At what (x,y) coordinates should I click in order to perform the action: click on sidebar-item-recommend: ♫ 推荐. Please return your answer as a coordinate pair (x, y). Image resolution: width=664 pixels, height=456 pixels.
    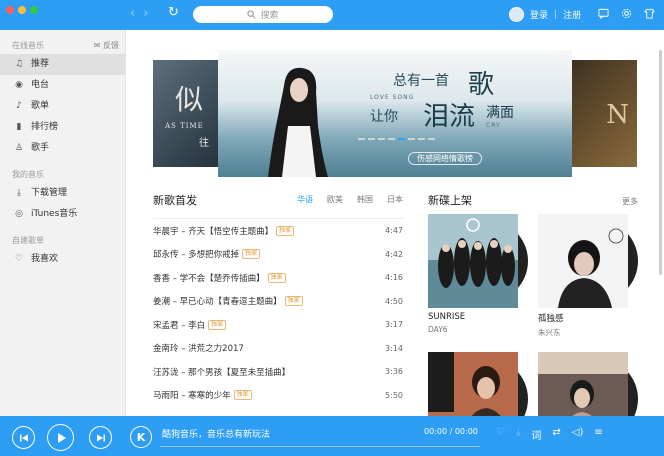
    Looking at the image, I should click on (62, 64).